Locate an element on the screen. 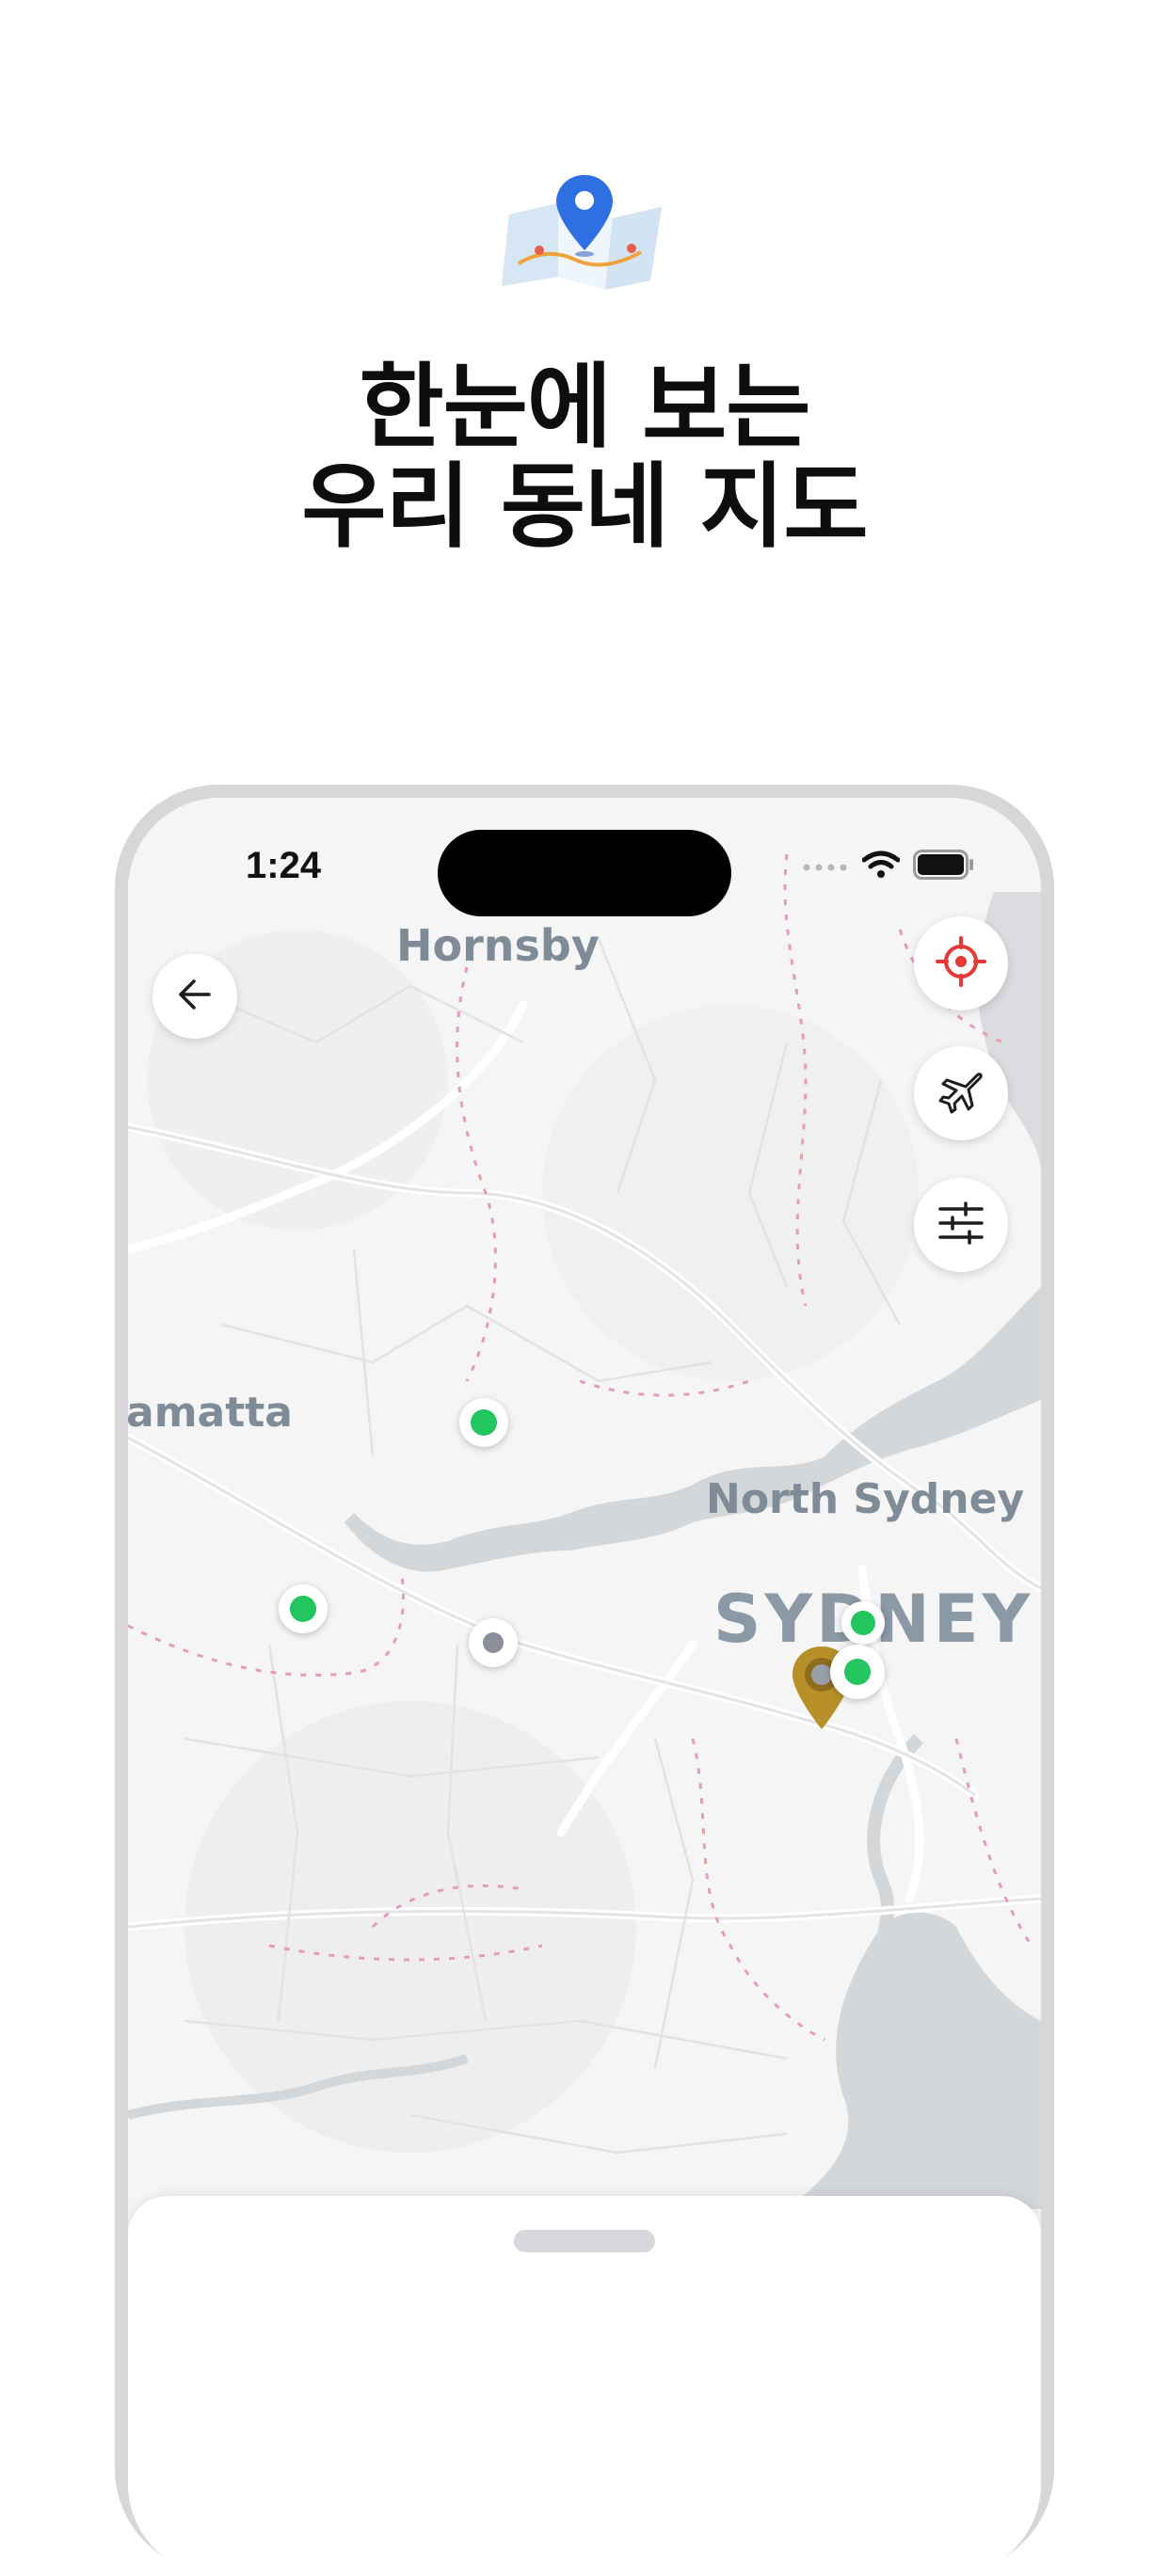  sliders-icon is located at coordinates (961, 1224).